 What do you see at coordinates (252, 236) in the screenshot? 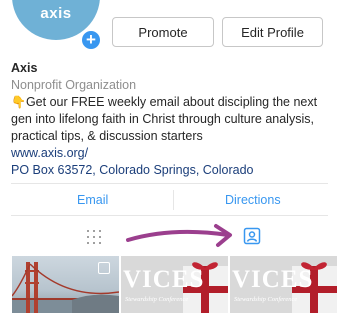
I see `tagged-person-icon` at bounding box center [252, 236].